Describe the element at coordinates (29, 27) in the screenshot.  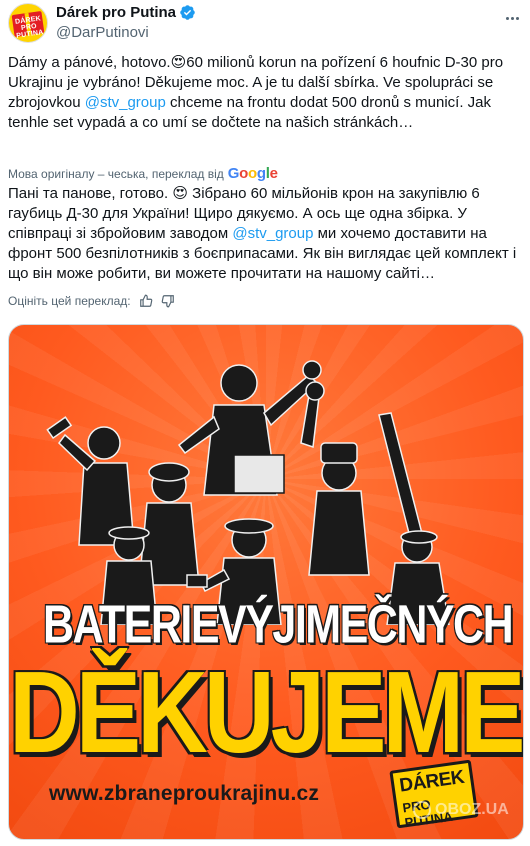
I see `avatar-logo-text: DÁREK PRO PUTINA` at that location.